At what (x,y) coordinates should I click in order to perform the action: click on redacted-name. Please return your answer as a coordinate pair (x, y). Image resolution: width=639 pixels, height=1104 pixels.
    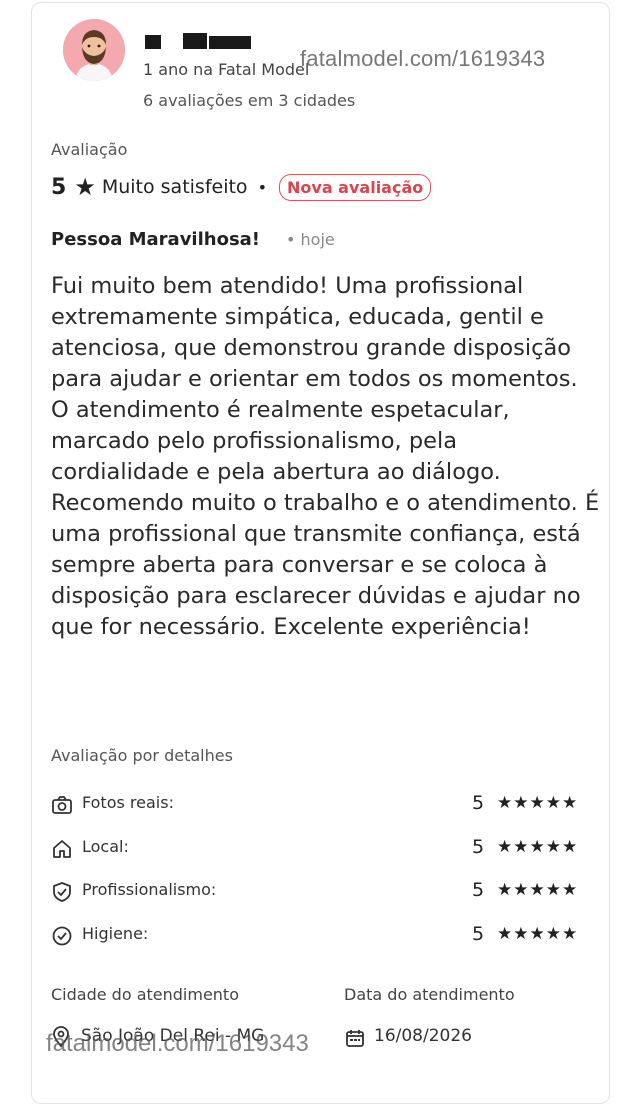
    Looking at the image, I should click on (200, 42).